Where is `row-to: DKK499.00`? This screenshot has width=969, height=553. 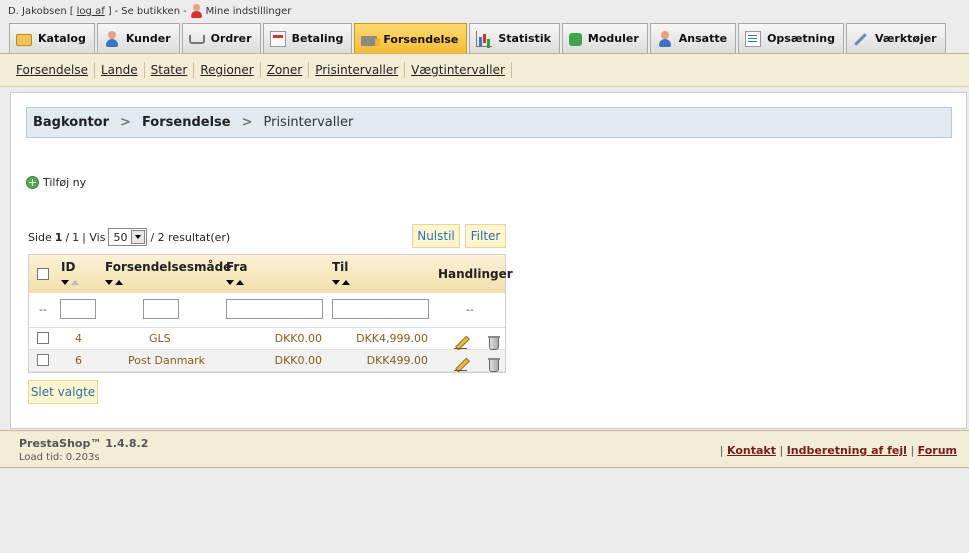 row-to: DKK499.00 is located at coordinates (397, 360).